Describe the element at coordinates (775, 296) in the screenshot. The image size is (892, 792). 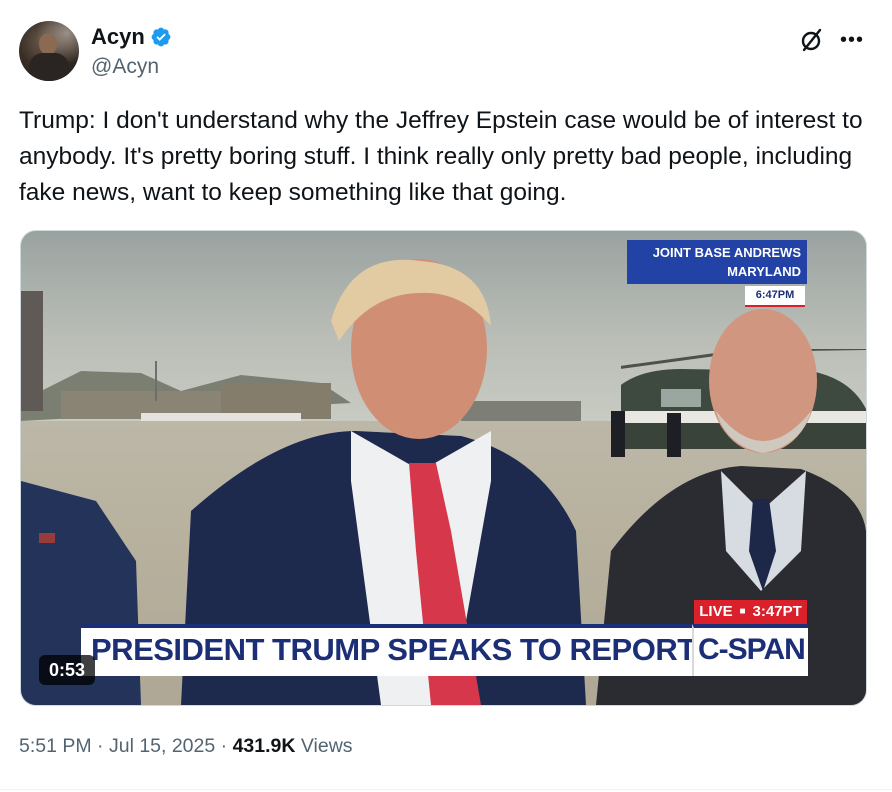
I see `location-time: 6:47PM` at that location.